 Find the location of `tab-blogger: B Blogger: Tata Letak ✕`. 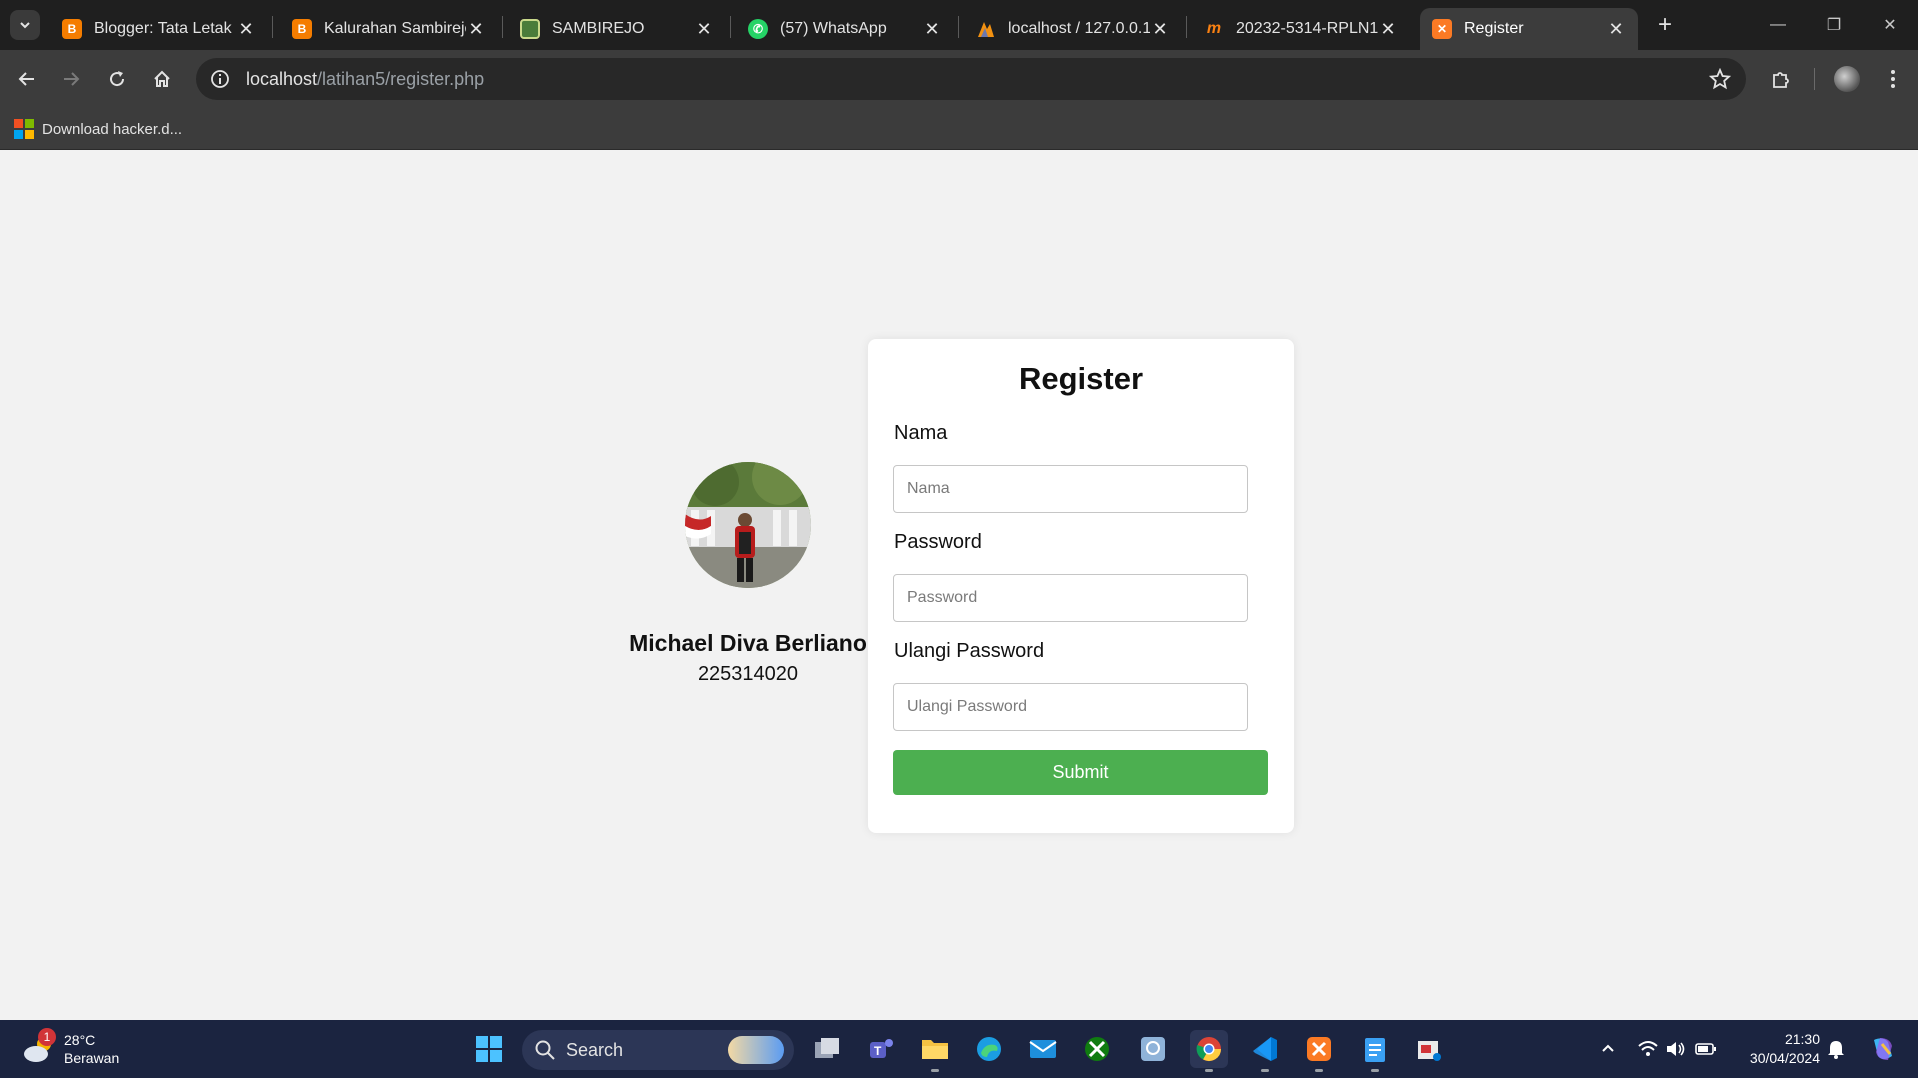

tab-blogger: B Blogger: Tata Letak ✕ is located at coordinates (159, 29).